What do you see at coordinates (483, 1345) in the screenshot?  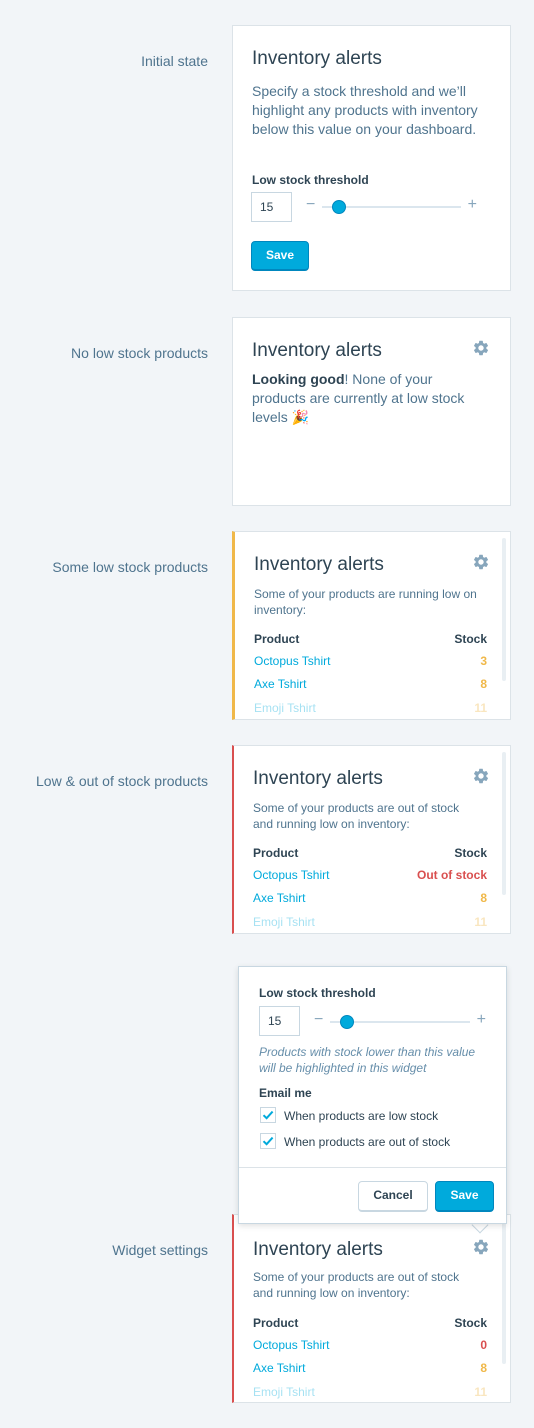 I see `stock-value: 0` at bounding box center [483, 1345].